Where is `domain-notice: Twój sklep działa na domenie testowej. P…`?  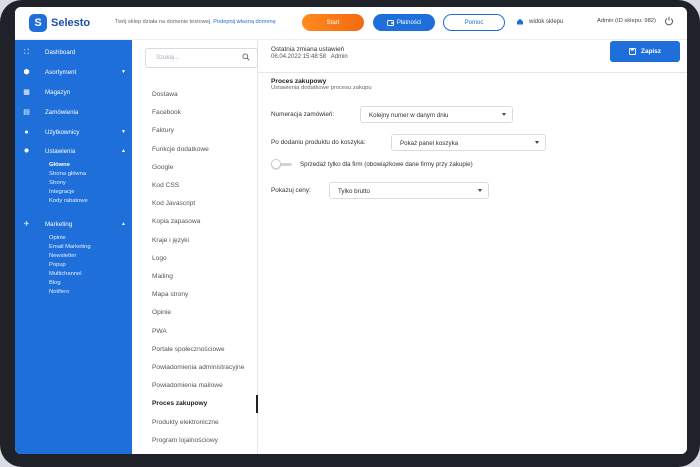 domain-notice: Twój sklep działa na domenie testowej. P… is located at coordinates (195, 22).